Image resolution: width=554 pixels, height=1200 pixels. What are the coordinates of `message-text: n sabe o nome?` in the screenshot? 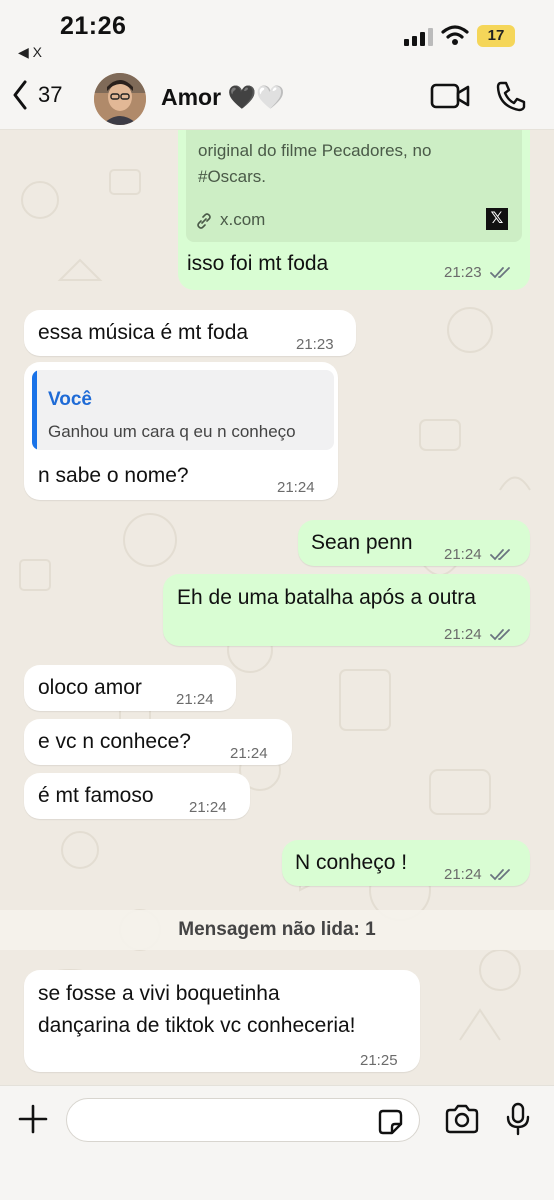 It's located at (113, 475).